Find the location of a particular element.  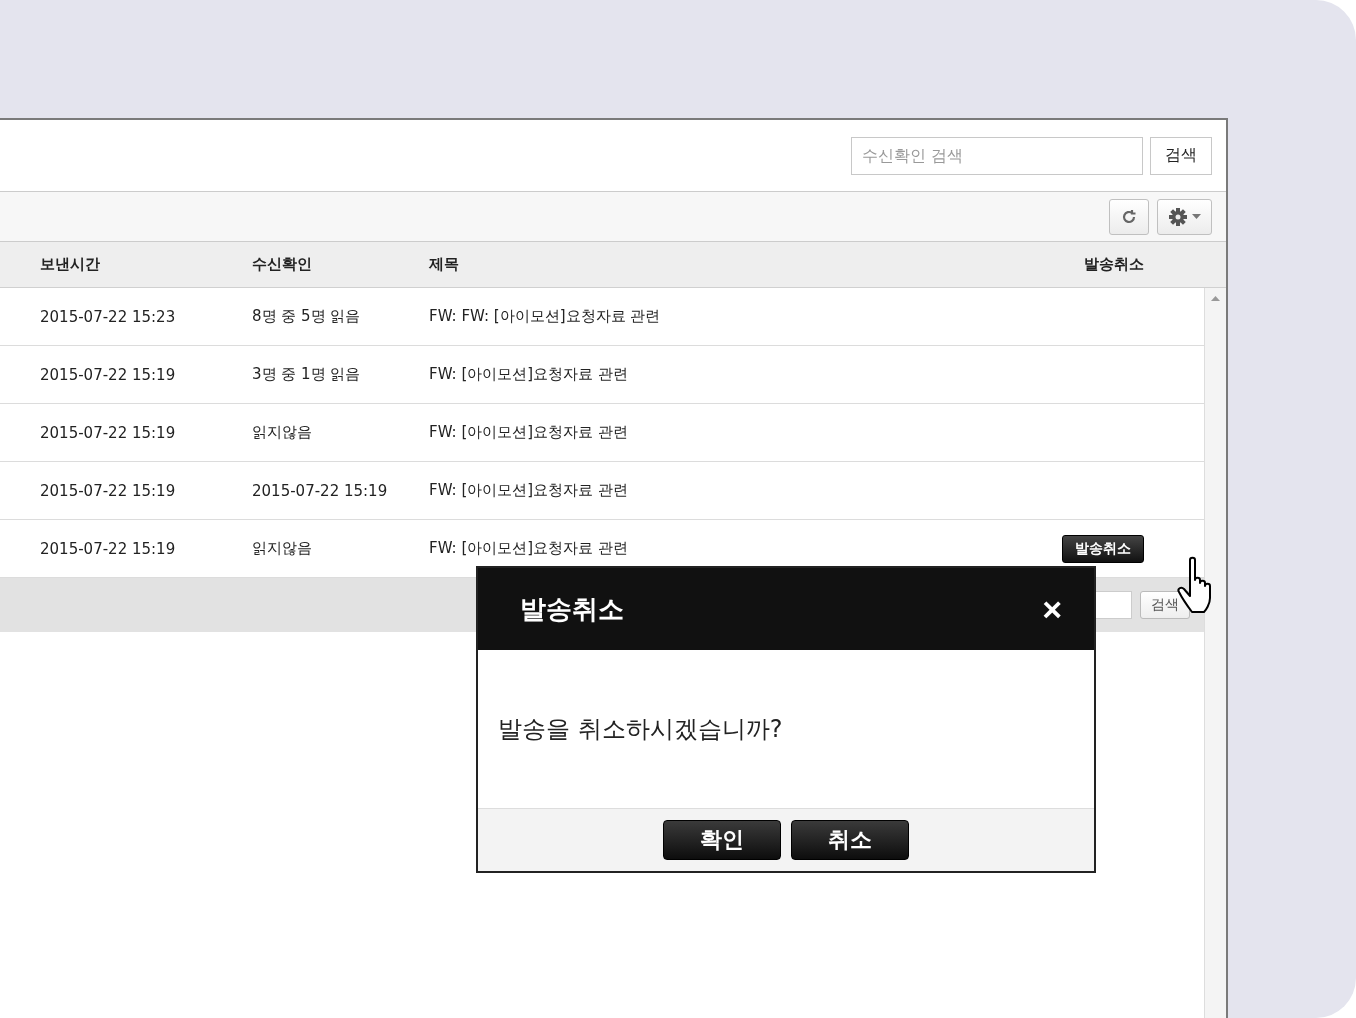

table-cell-text: 2015-07-22 15:23 is located at coordinates (108, 316).